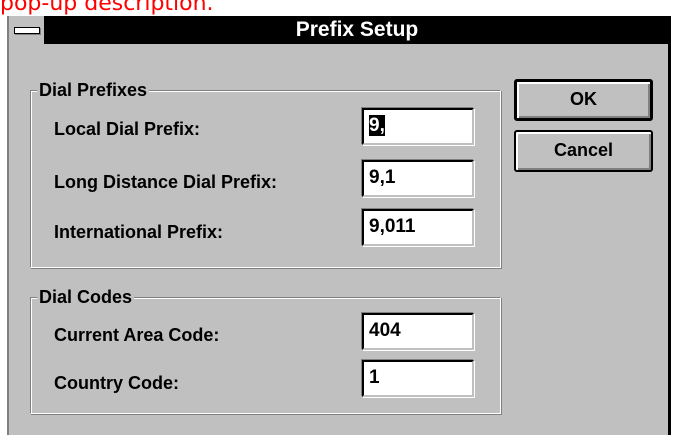  I want to click on cancel-button: Cancel, so click(583, 151).